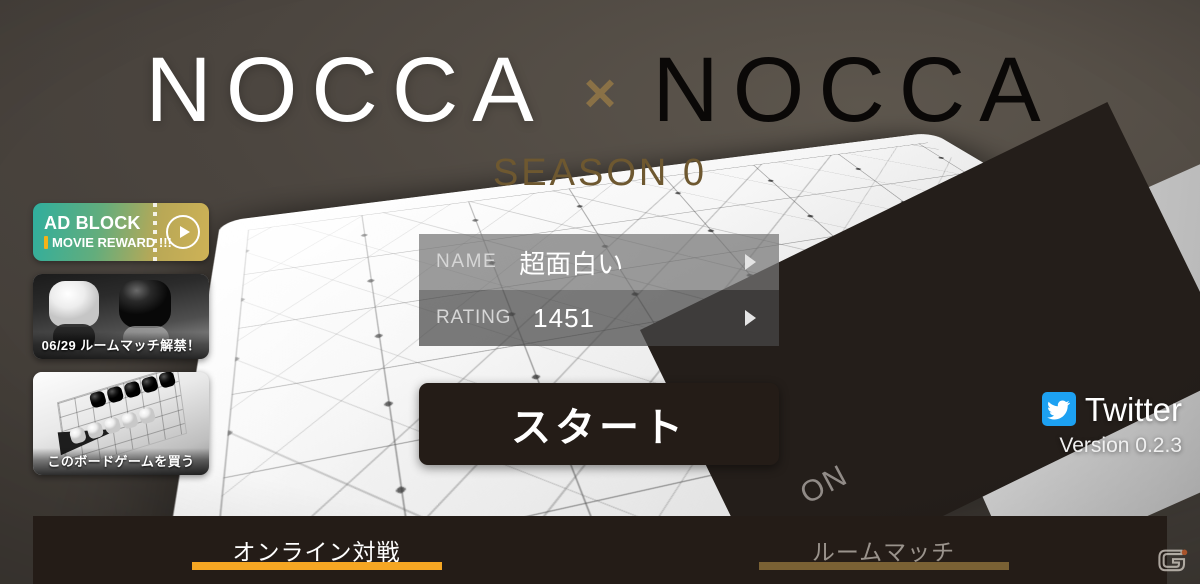  I want to click on version-label: Version 0.2.3, so click(1120, 445).